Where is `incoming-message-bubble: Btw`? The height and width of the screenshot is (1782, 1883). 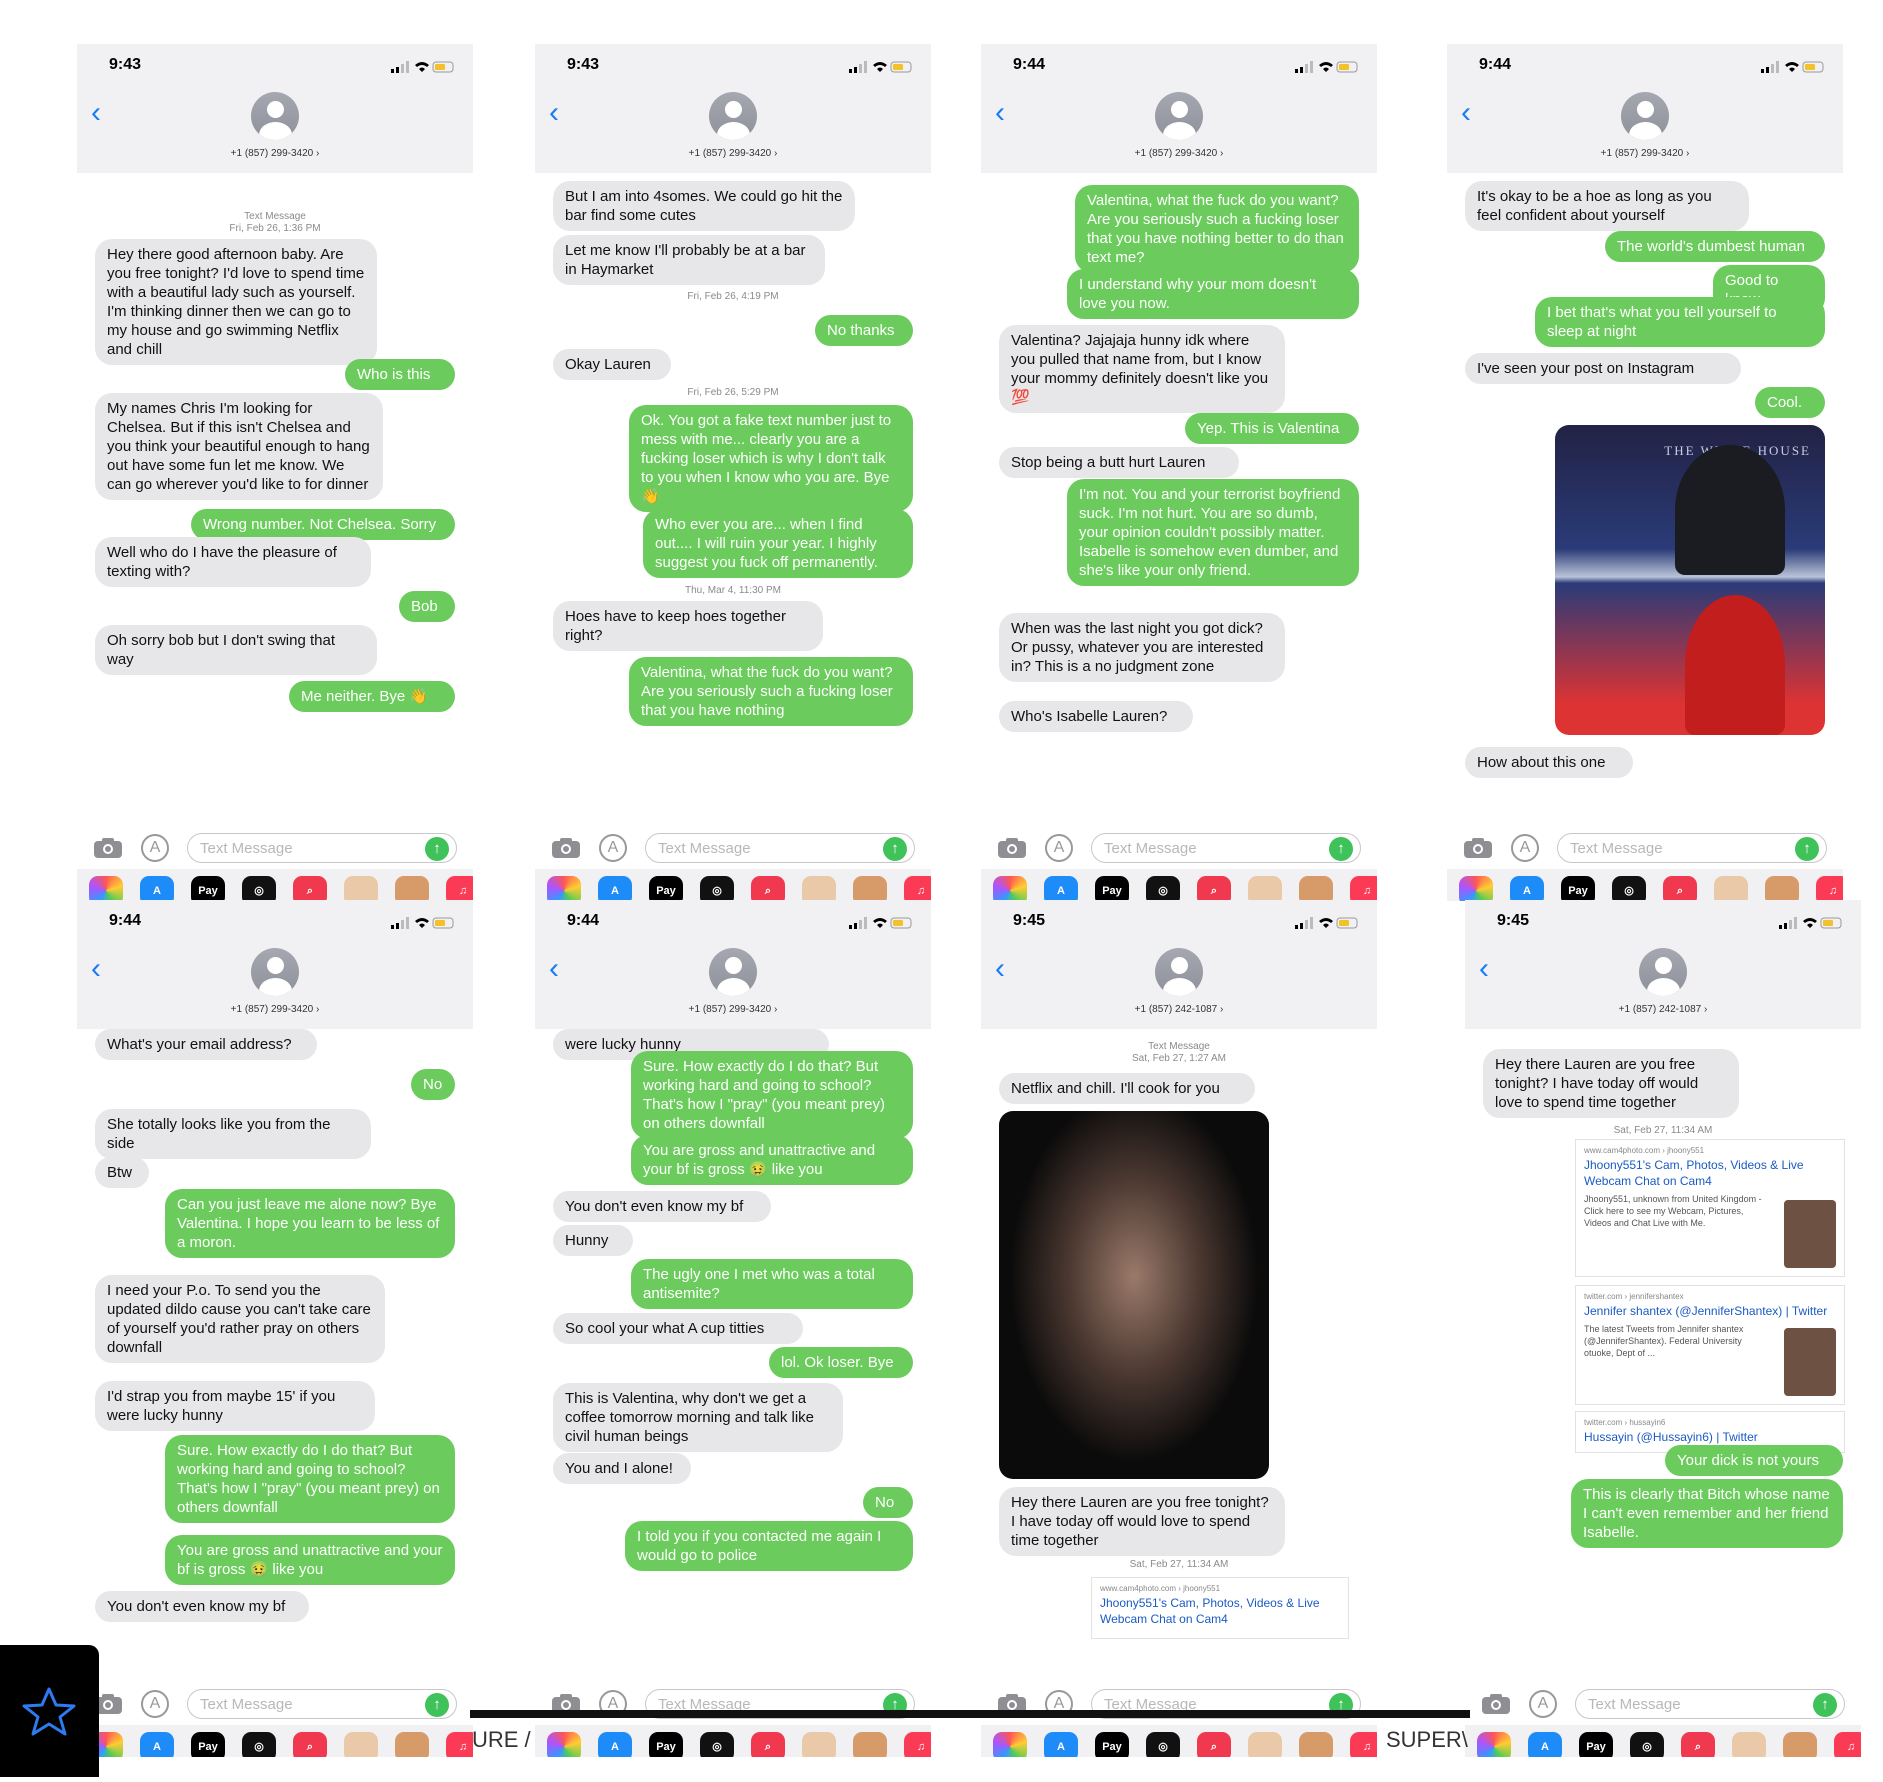 incoming-message-bubble: Btw is located at coordinates (122, 1172).